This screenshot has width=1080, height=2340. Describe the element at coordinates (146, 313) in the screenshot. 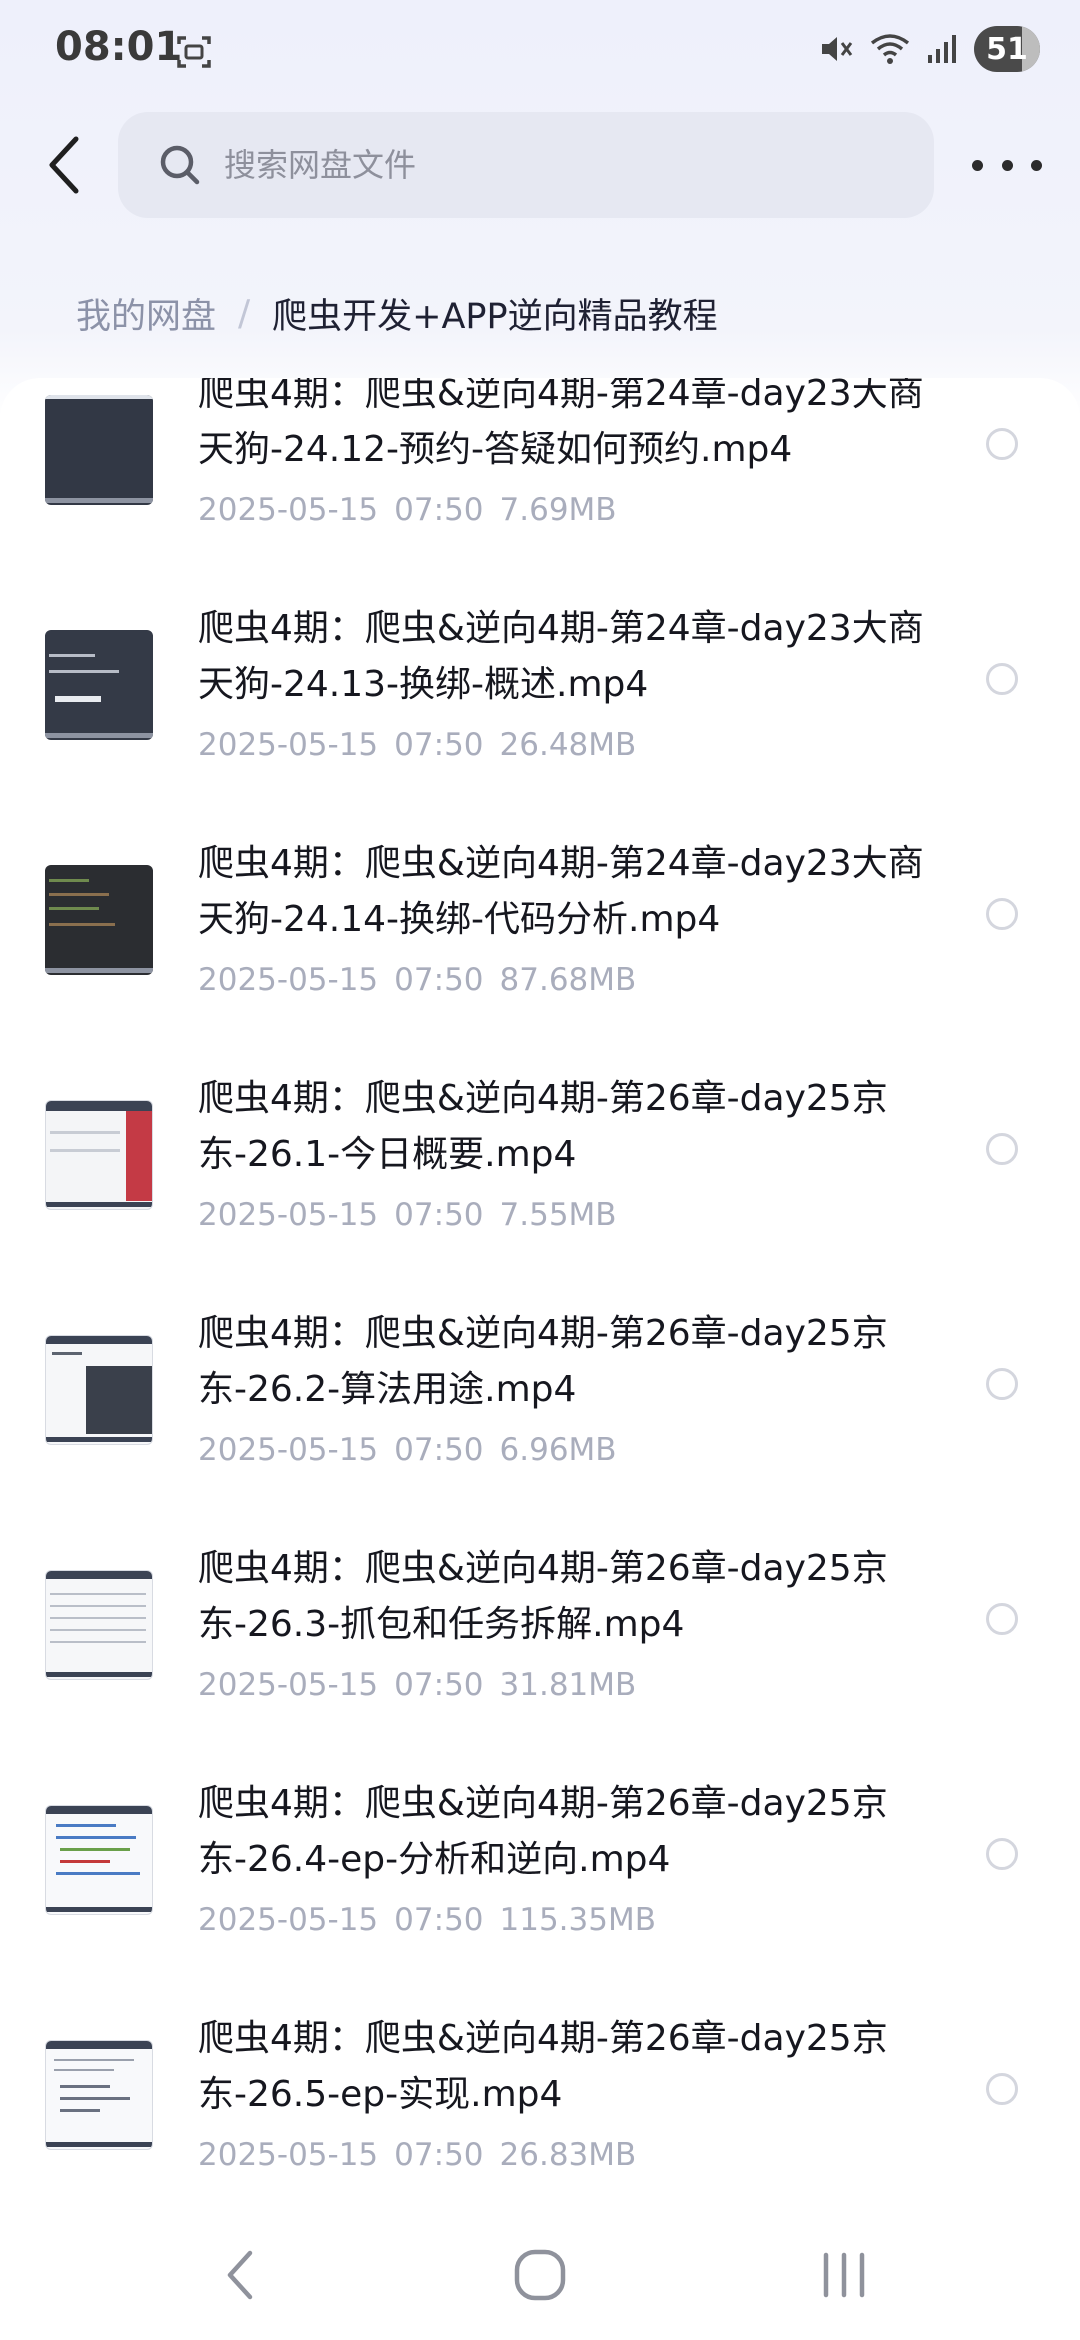

I see `breadcrumb-root: 我的网盘` at that location.